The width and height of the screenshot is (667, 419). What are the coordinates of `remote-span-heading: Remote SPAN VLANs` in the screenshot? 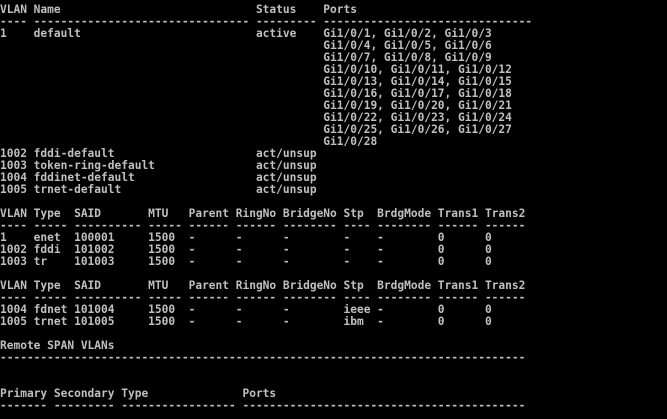 It's located at (57, 346).